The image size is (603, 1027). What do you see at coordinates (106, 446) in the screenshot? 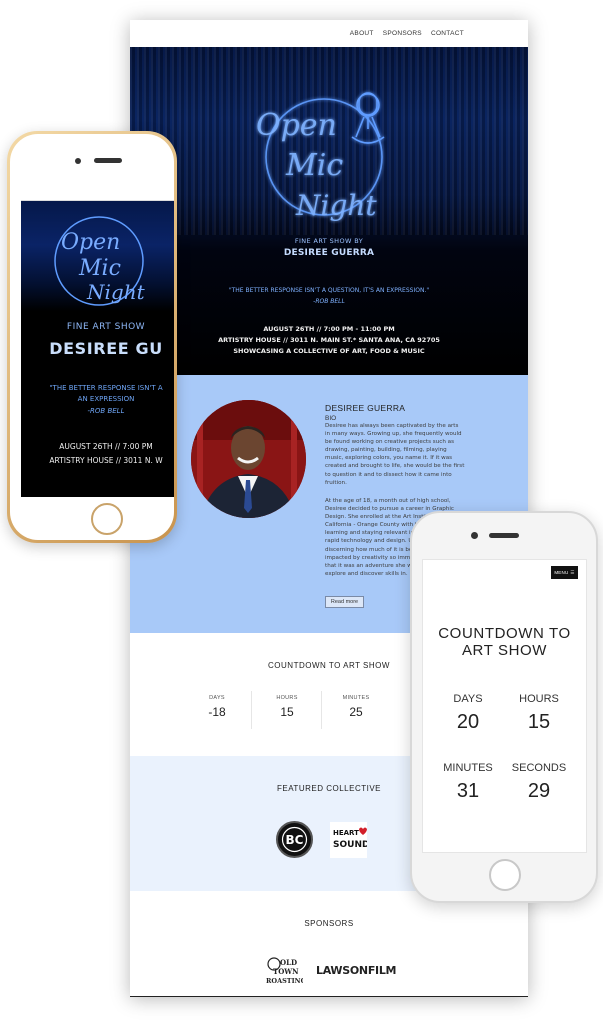
I see `phone-date: AUGUST 26TH // 7:00 PM` at bounding box center [106, 446].